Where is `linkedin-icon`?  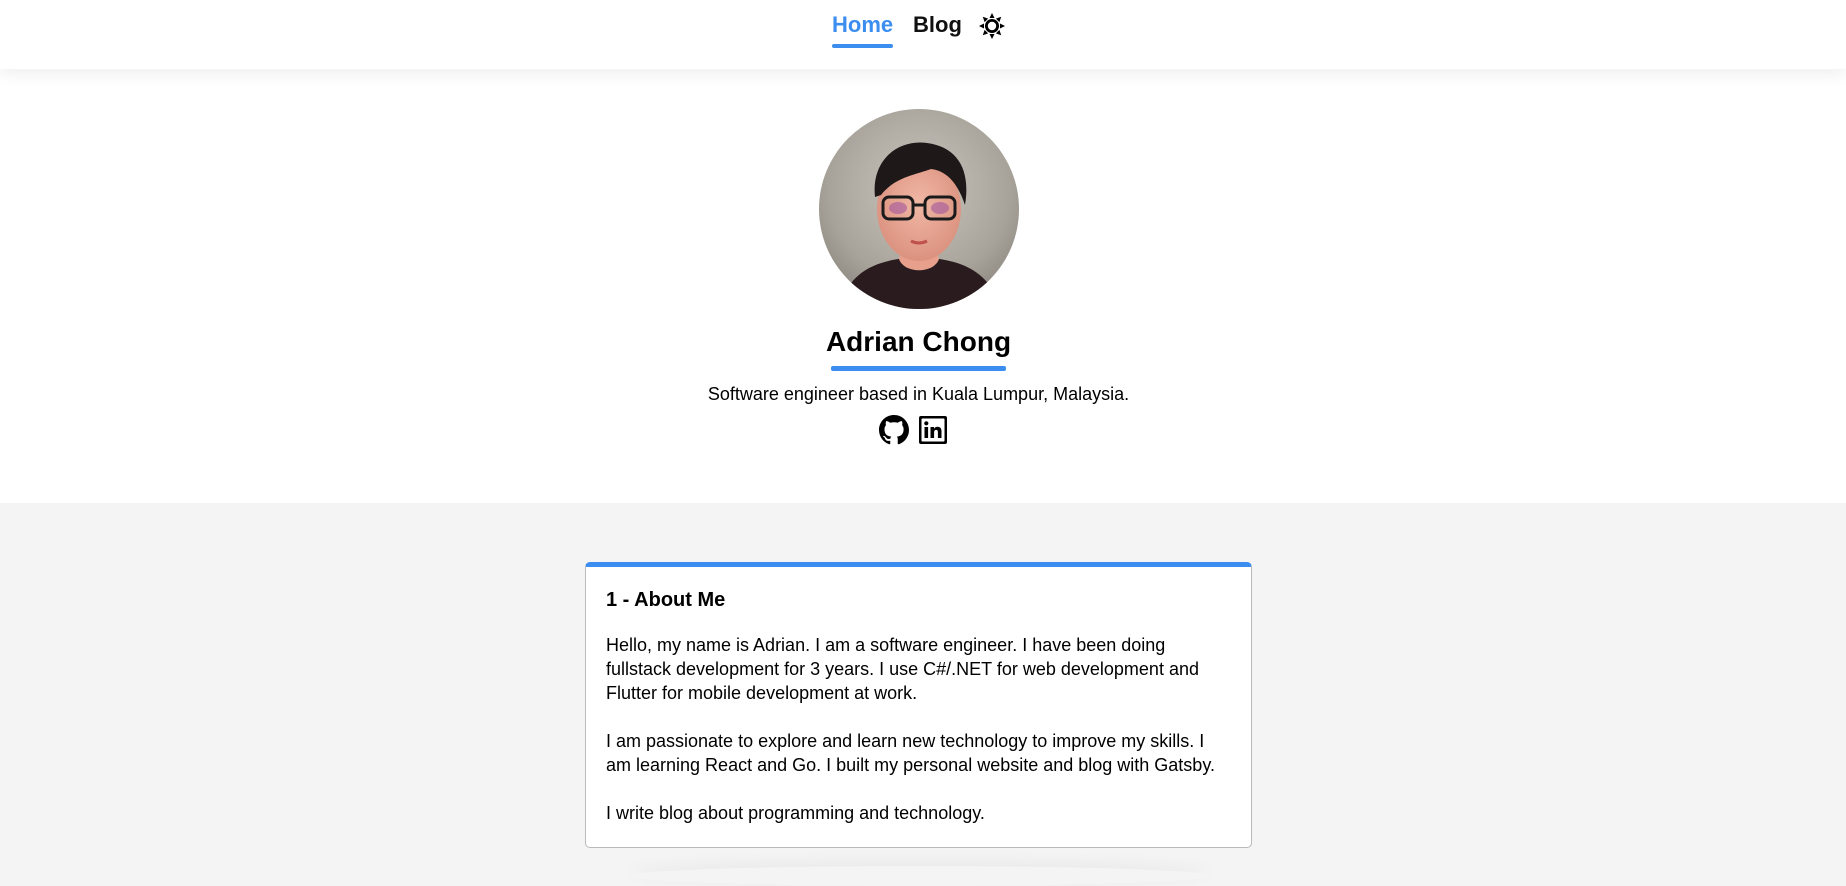
linkedin-icon is located at coordinates (933, 430).